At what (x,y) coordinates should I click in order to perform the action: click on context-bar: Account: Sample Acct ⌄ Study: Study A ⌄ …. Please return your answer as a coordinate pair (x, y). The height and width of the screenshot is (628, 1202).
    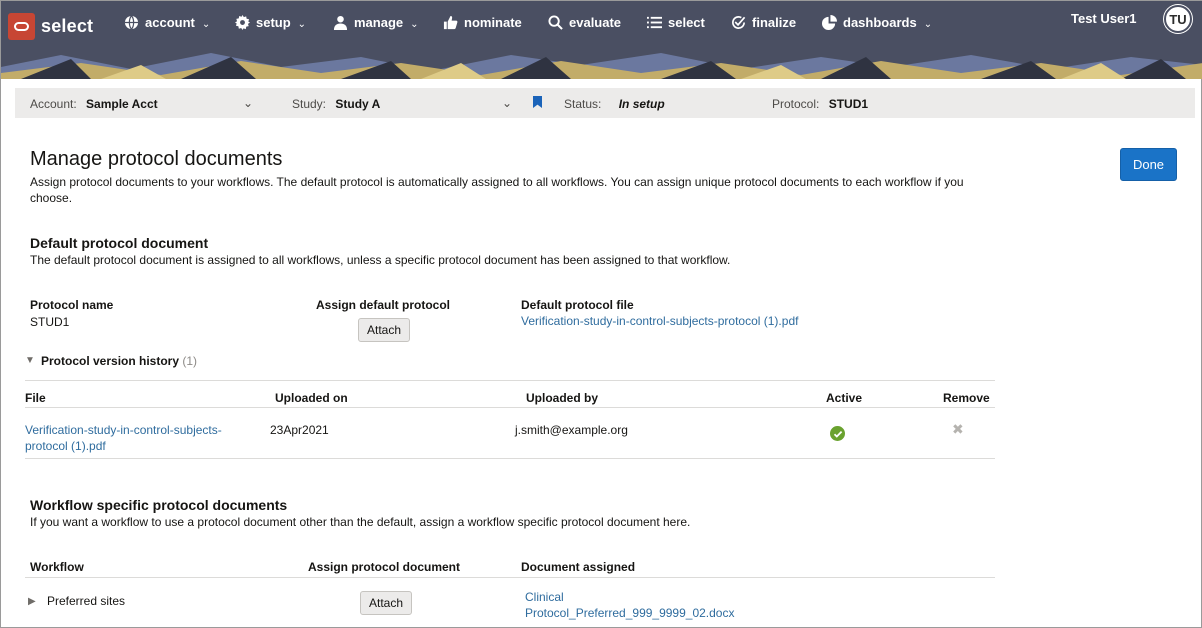
    Looking at the image, I should click on (605, 103).